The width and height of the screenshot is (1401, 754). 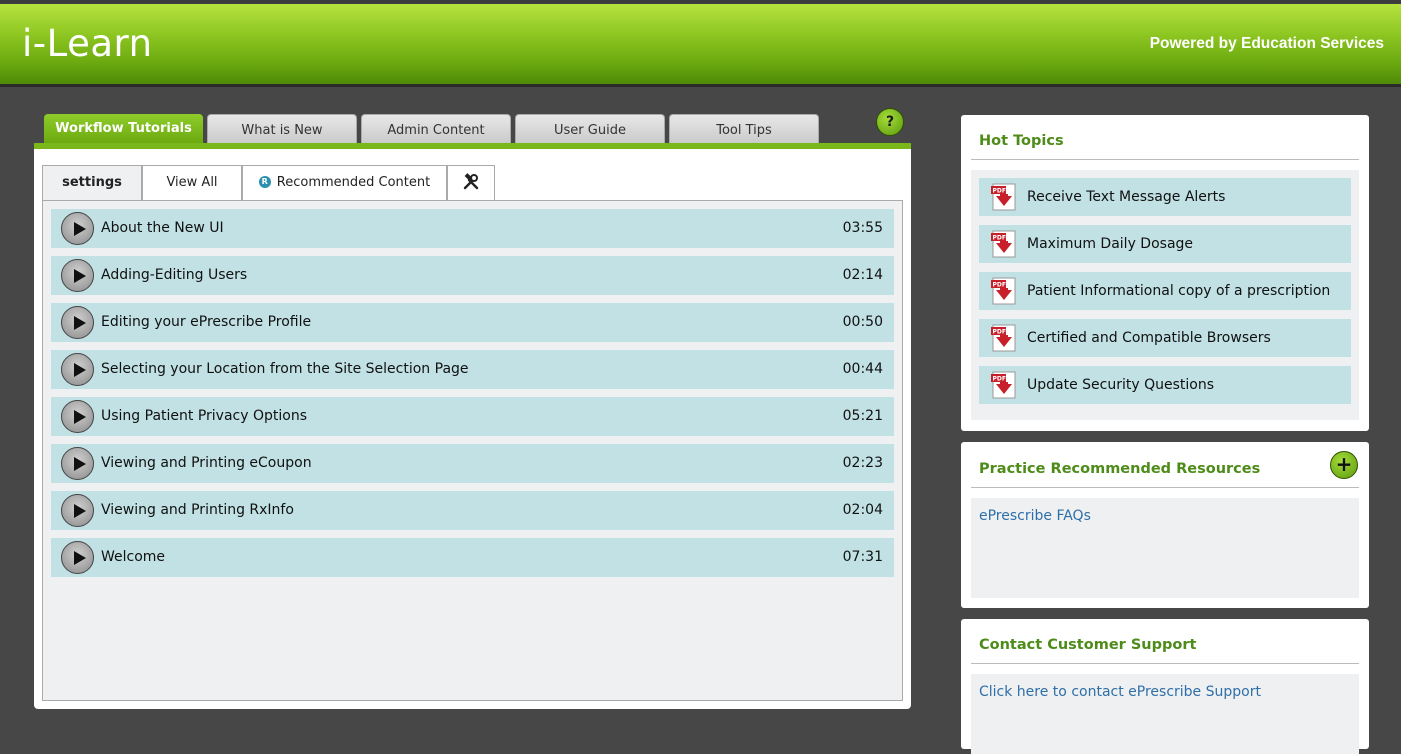 What do you see at coordinates (1120, 469) in the screenshot?
I see `practice-resources-title: Practice Recommended Resources` at bounding box center [1120, 469].